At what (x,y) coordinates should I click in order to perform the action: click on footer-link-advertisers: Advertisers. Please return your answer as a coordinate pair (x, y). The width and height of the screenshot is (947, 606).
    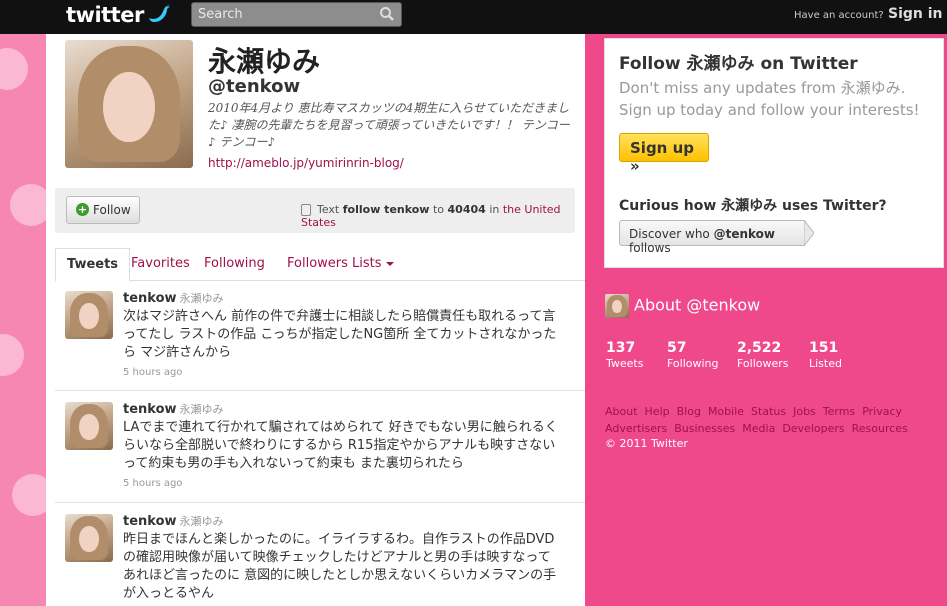
    Looking at the image, I should click on (636, 428).